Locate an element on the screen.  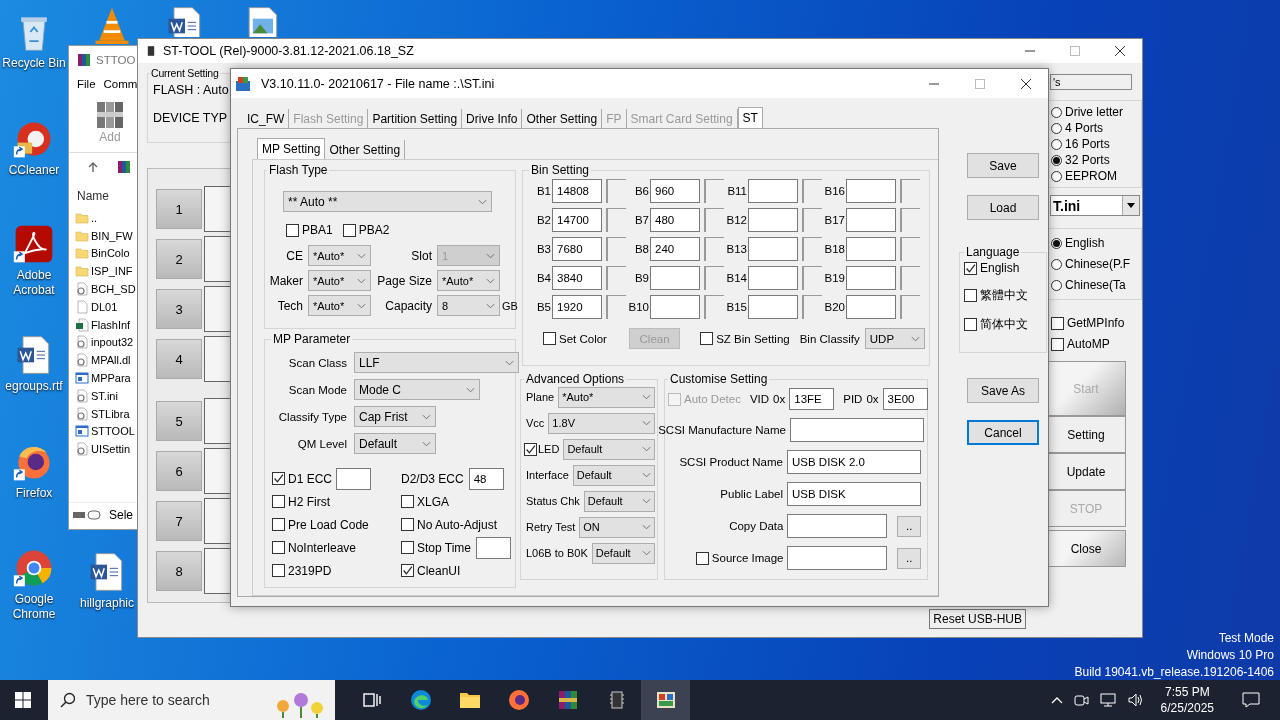
port-button: 4 is located at coordinates (179, 359).